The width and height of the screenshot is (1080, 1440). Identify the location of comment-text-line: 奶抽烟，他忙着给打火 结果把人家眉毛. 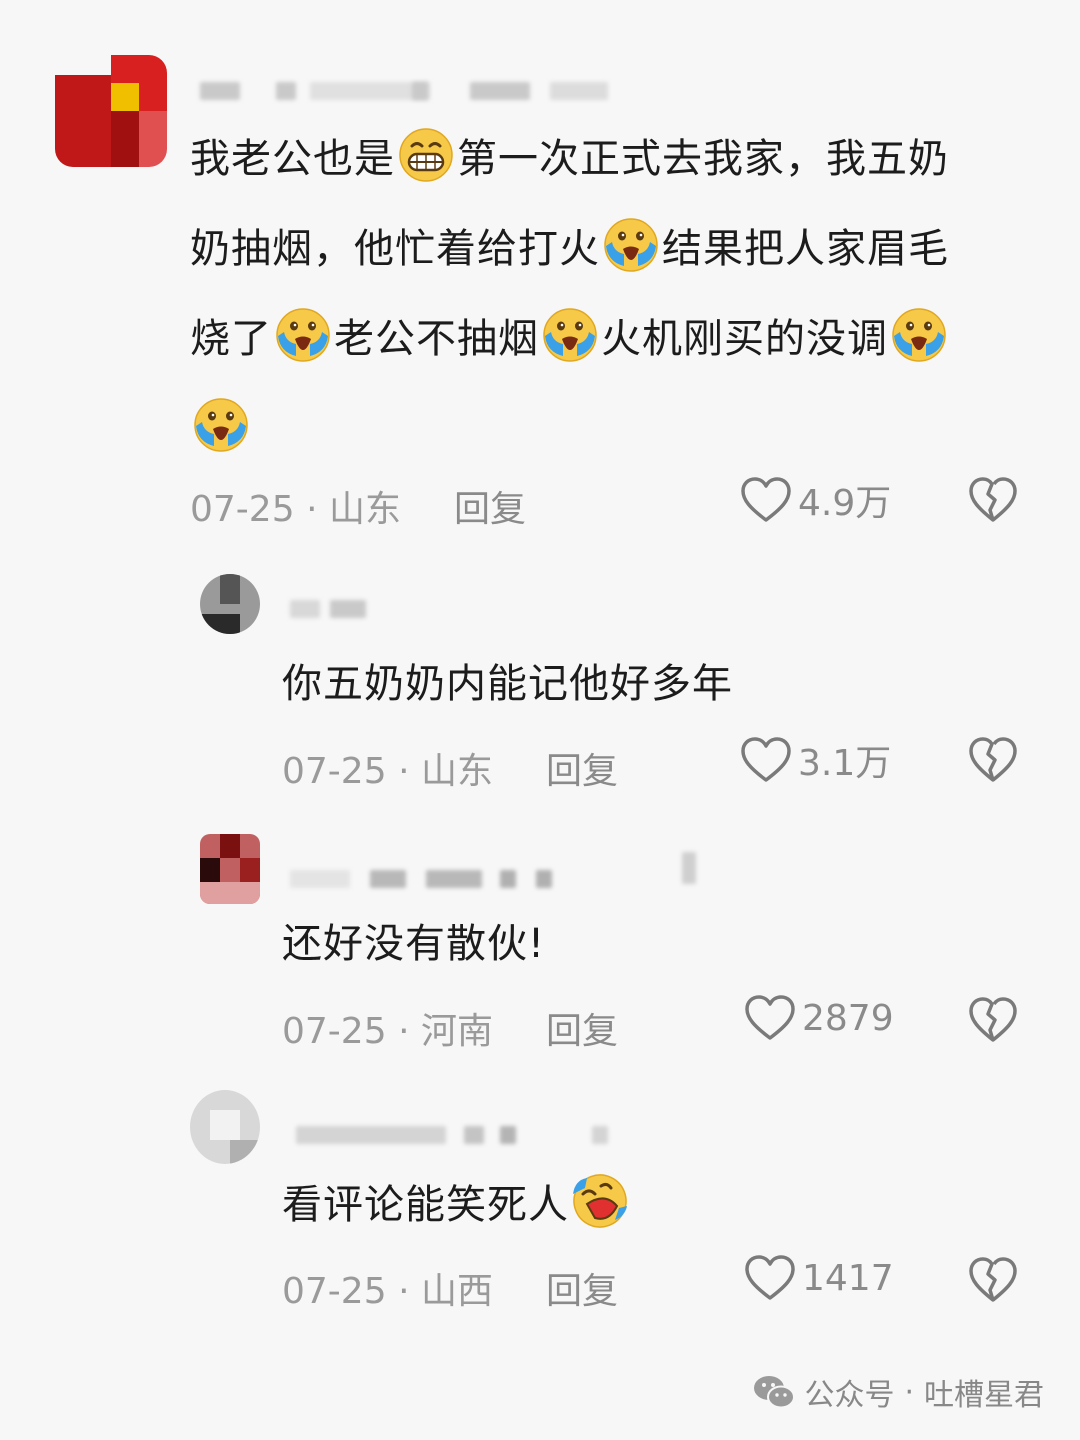
(620, 249).